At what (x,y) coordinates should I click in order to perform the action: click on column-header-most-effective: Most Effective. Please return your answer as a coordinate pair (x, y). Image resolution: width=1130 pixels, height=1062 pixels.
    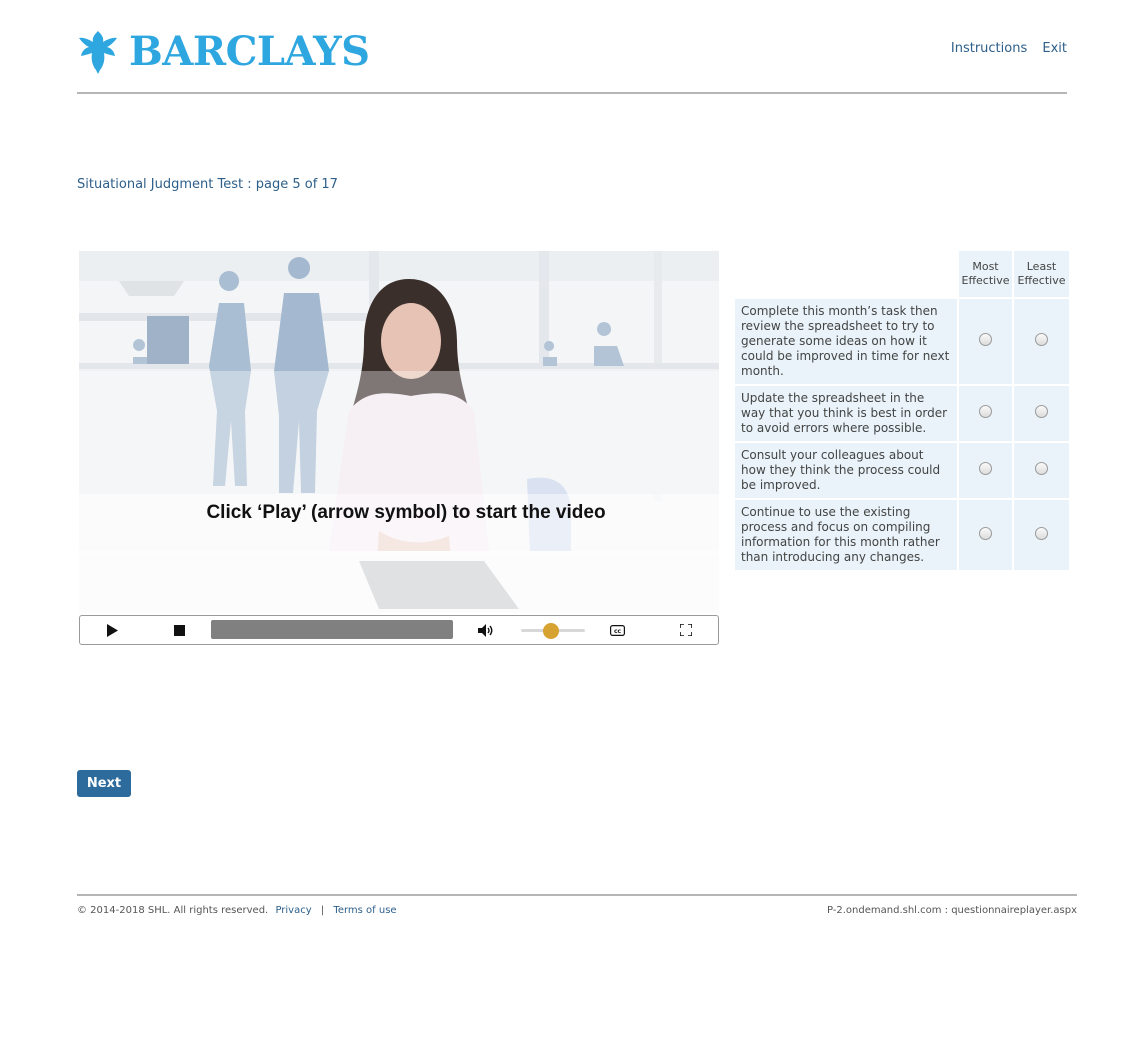
    Looking at the image, I should click on (984, 274).